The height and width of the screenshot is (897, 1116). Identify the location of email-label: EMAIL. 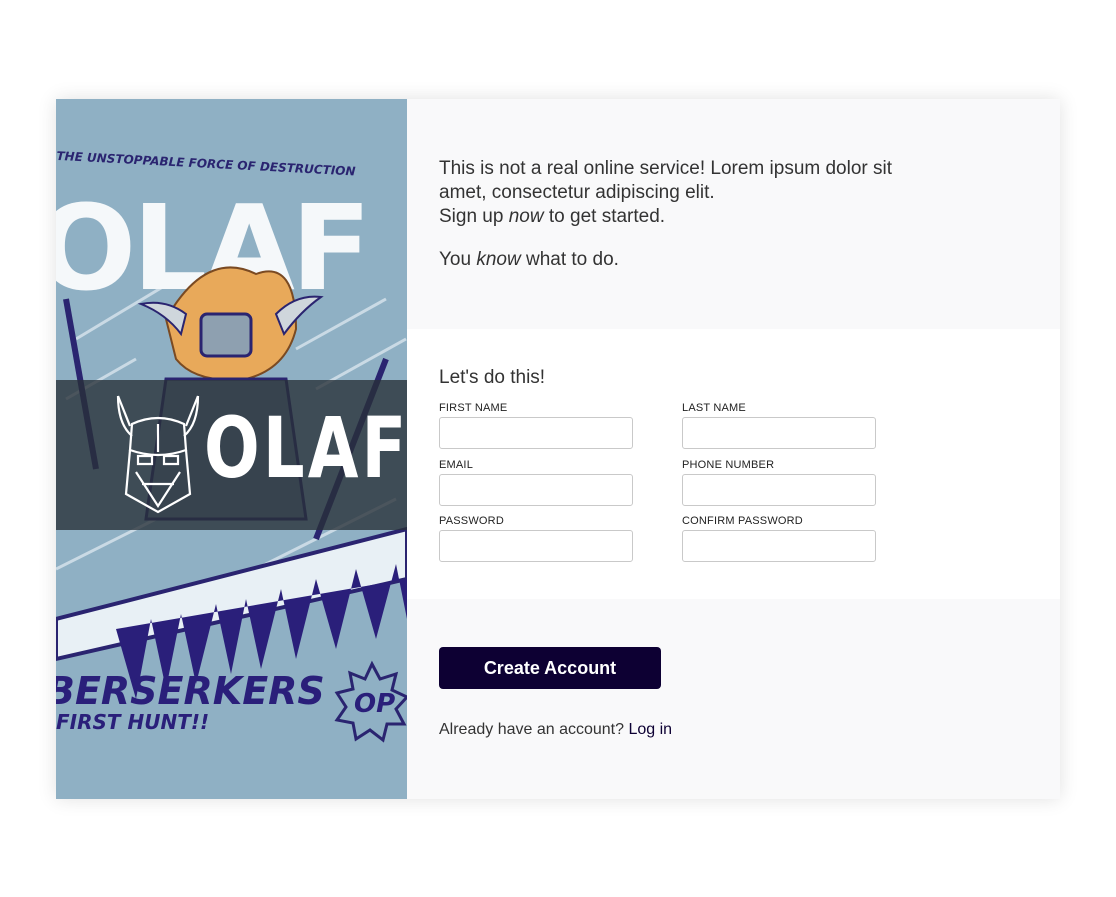
(456, 465).